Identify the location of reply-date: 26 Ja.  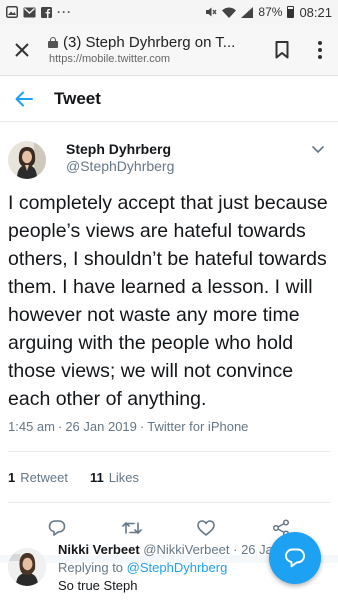
(257, 549).